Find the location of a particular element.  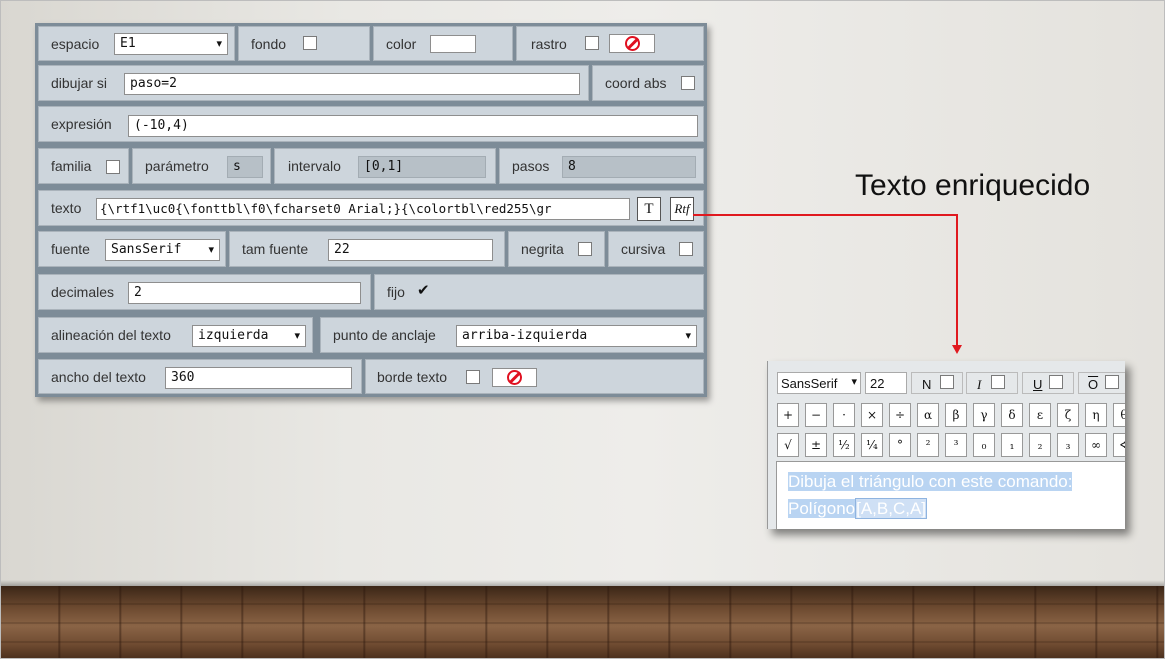

symbol-button: ₀ is located at coordinates (984, 445).